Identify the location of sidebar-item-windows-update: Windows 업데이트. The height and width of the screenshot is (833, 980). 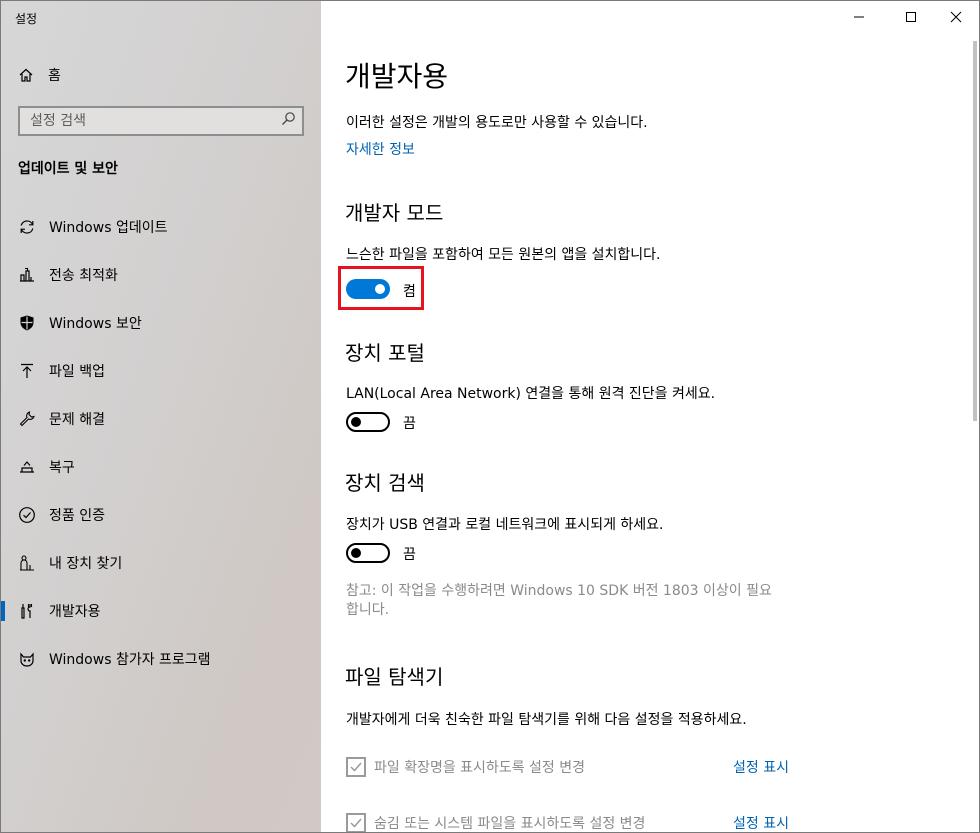
(161, 227).